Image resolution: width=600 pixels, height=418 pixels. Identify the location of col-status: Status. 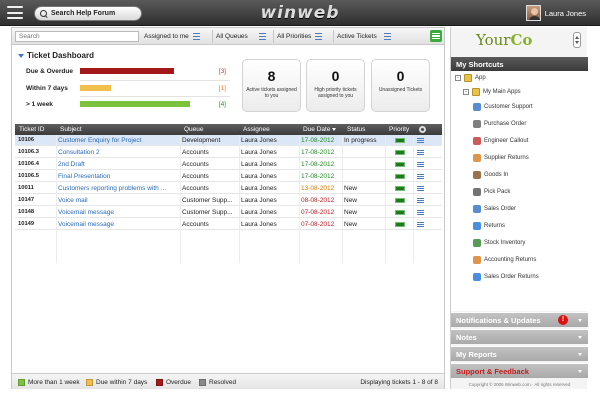
(356, 129).